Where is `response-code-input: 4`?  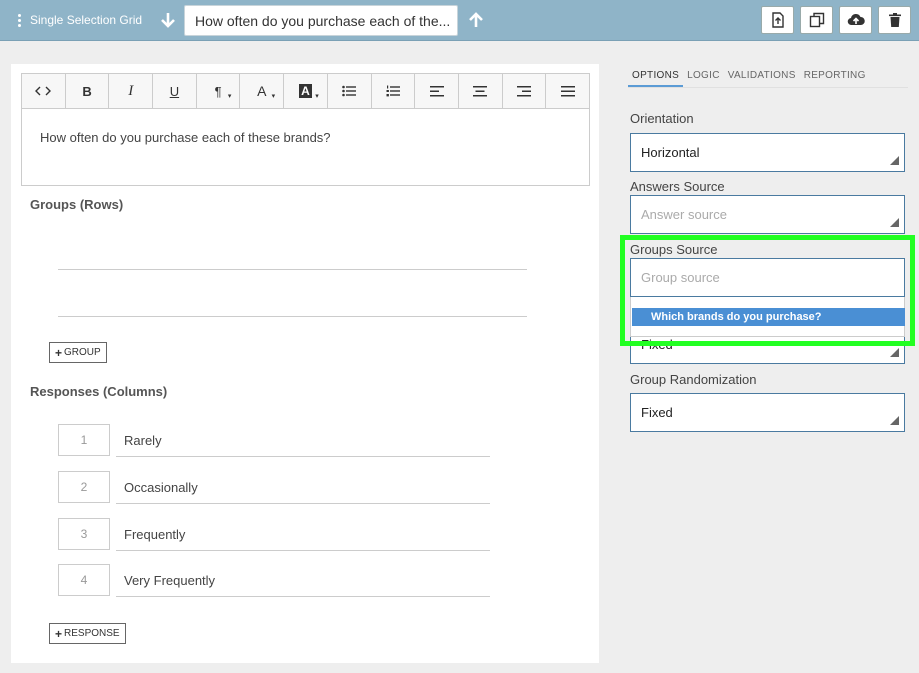 response-code-input: 4 is located at coordinates (84, 580).